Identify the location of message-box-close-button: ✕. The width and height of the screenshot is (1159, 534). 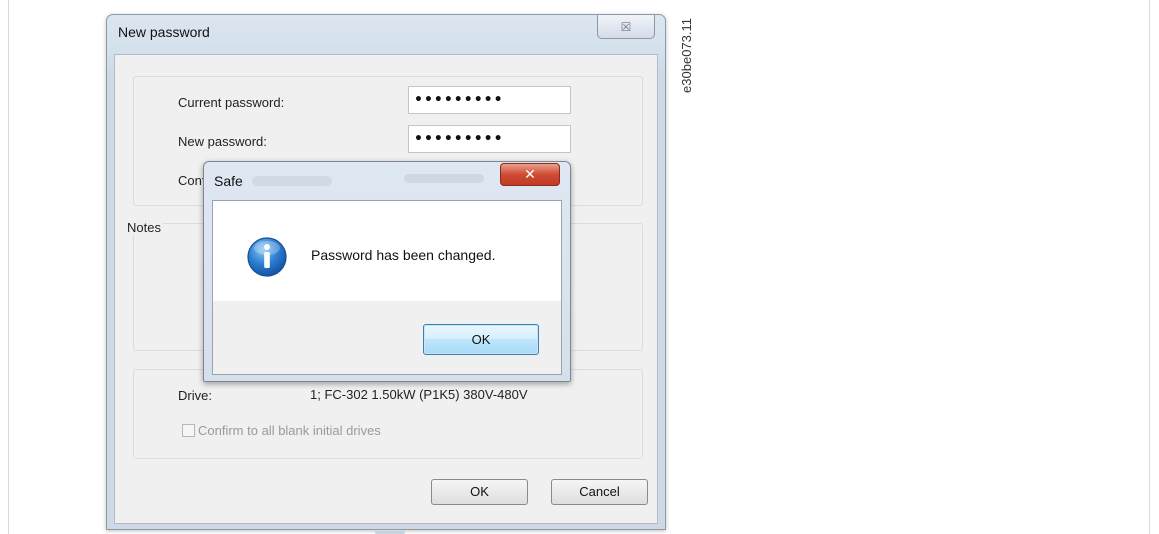
(530, 174).